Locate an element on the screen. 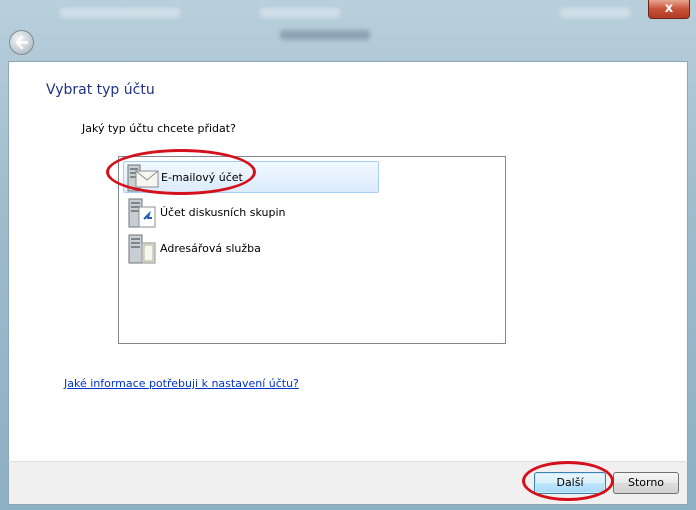  back-arrow-icon is located at coordinates (21, 42).